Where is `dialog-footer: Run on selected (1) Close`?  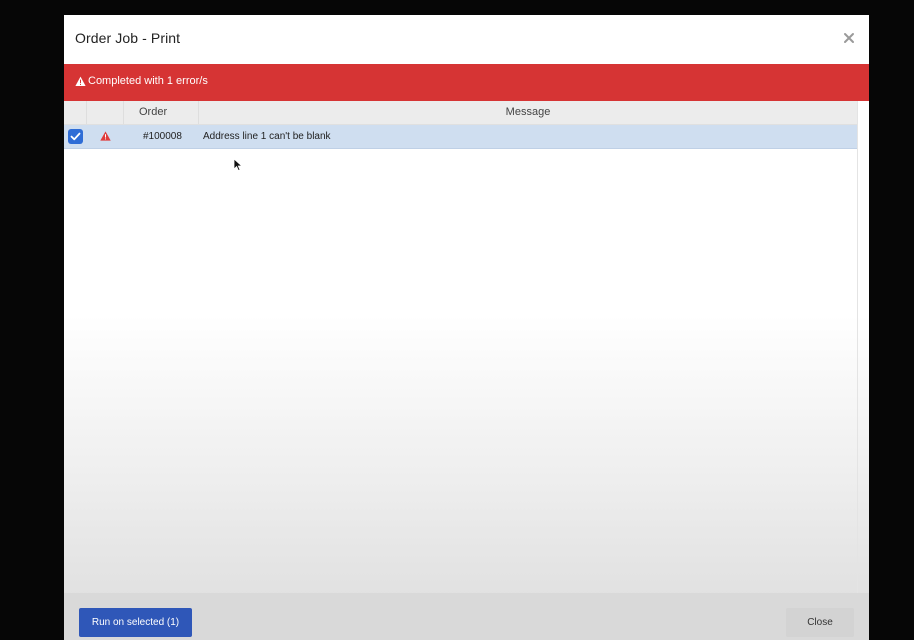
dialog-footer: Run on selected (1) Close is located at coordinates (466, 616).